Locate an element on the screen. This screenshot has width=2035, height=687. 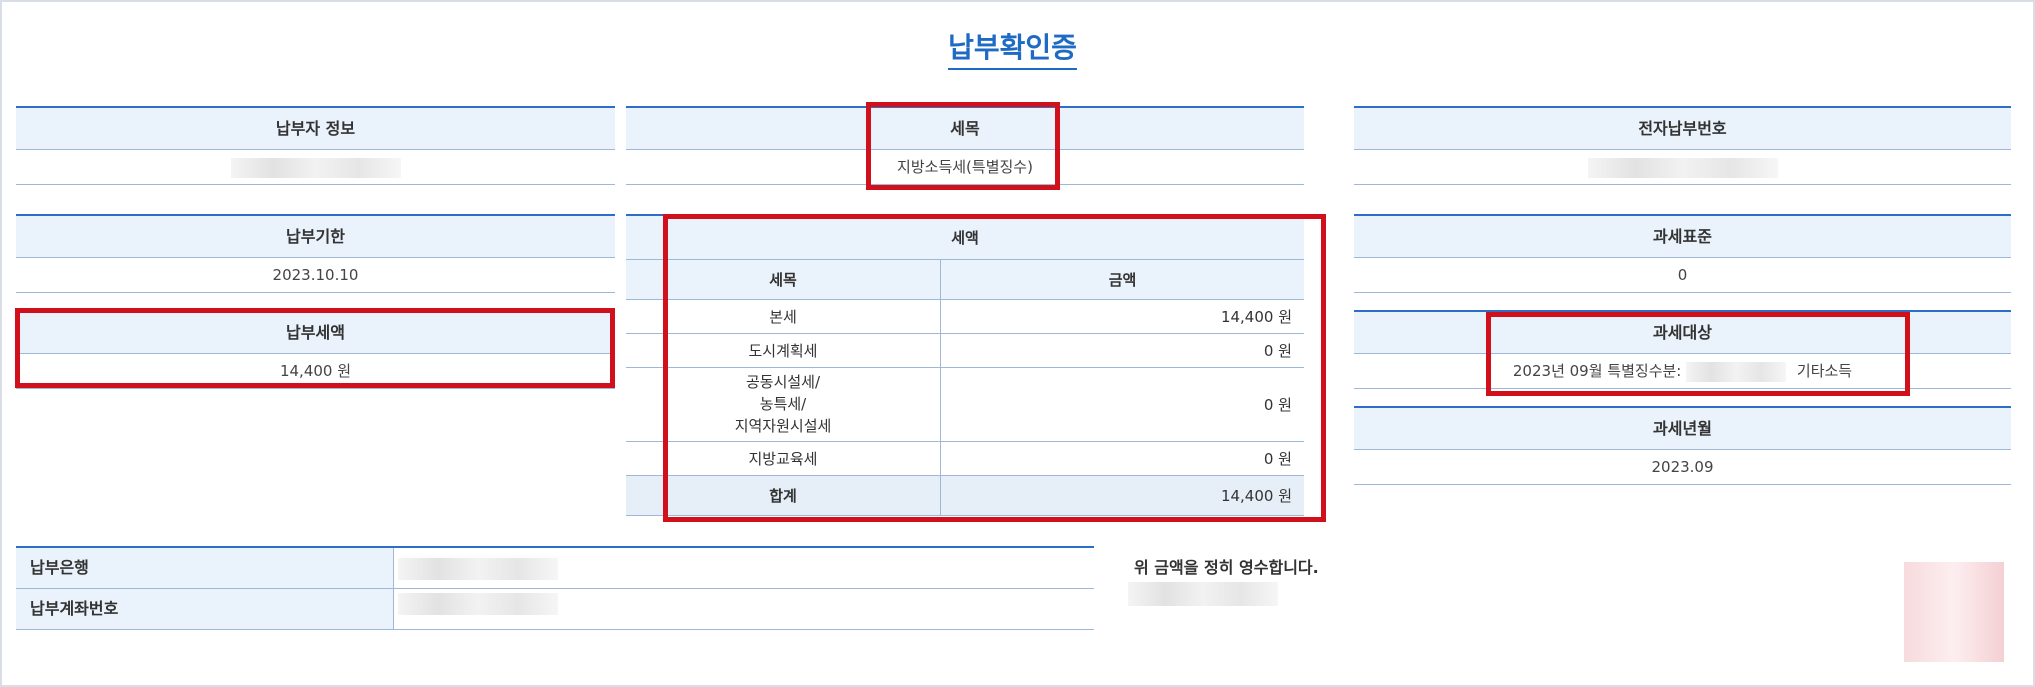
official-seal is located at coordinates (1954, 612).